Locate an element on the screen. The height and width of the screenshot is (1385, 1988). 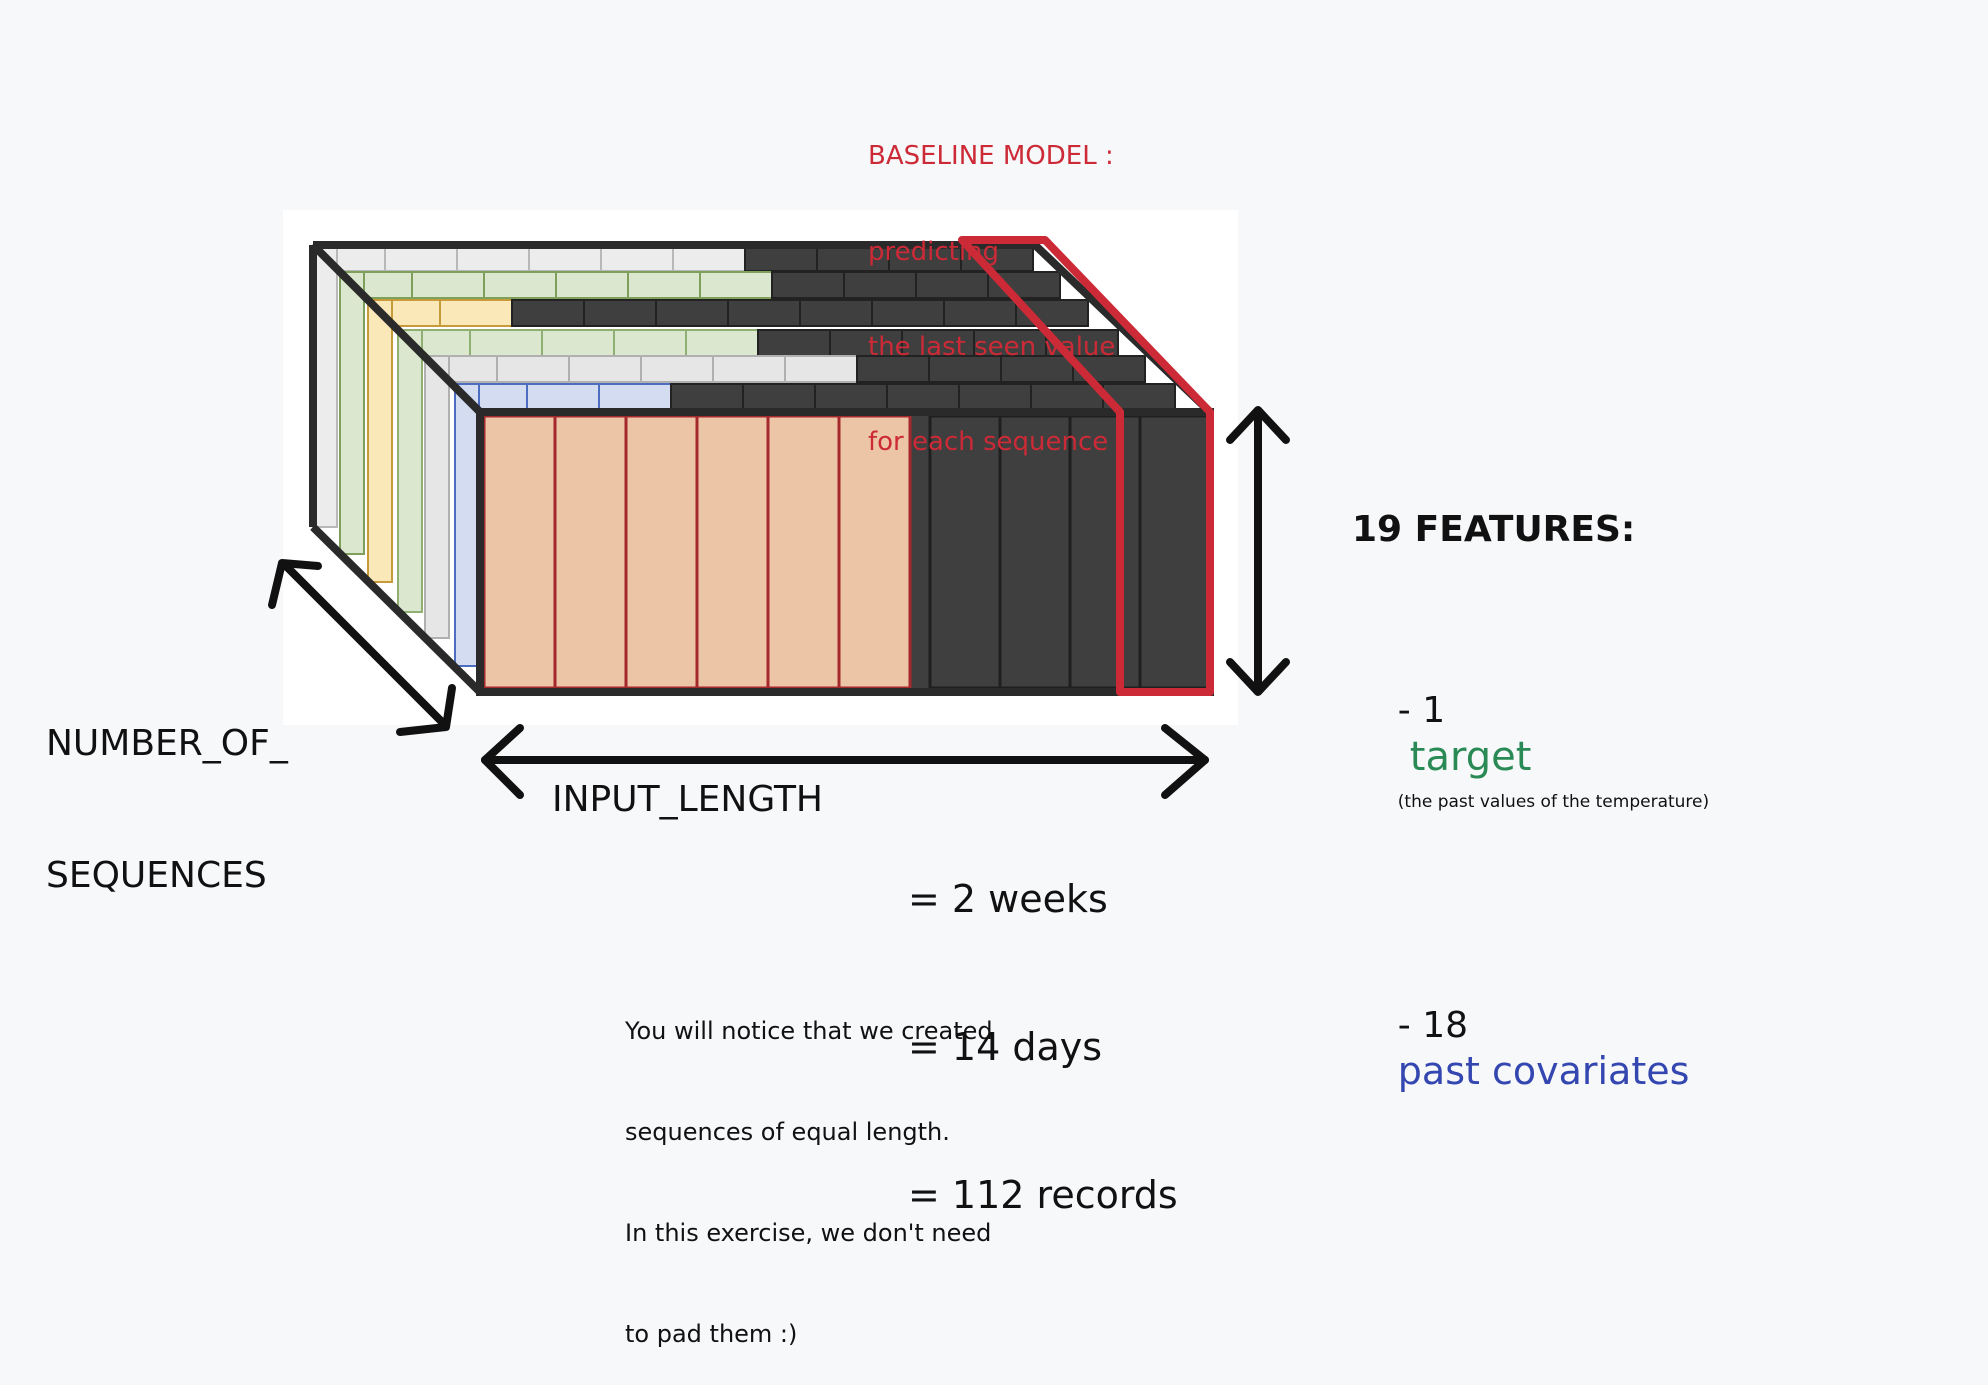
baseline-line-3: the last seen value is located at coordinates (992, 346).